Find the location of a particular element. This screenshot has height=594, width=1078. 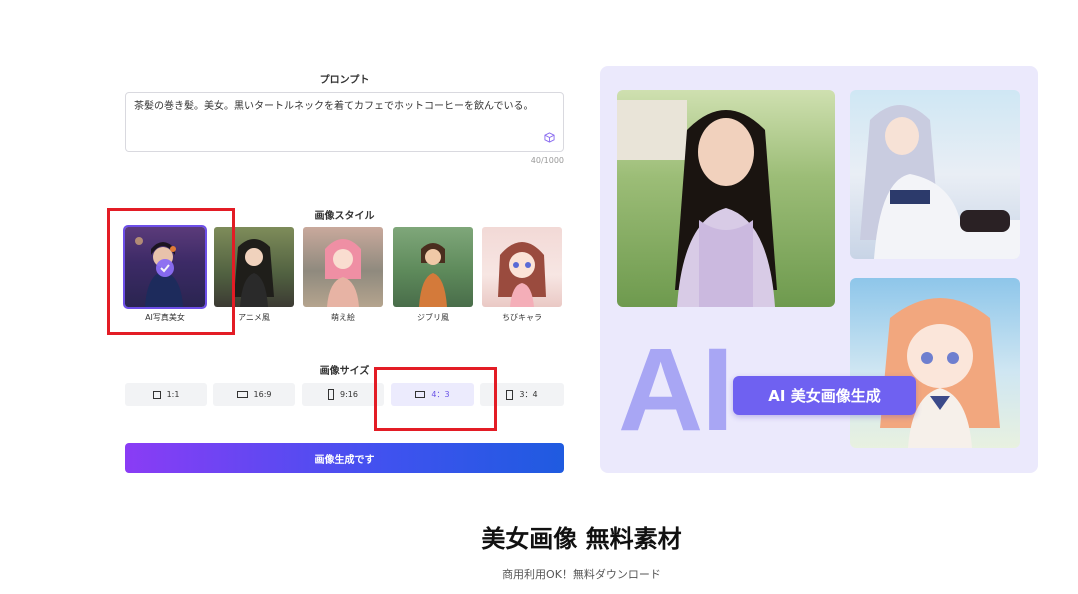

highlight-box-style is located at coordinates (171, 271).